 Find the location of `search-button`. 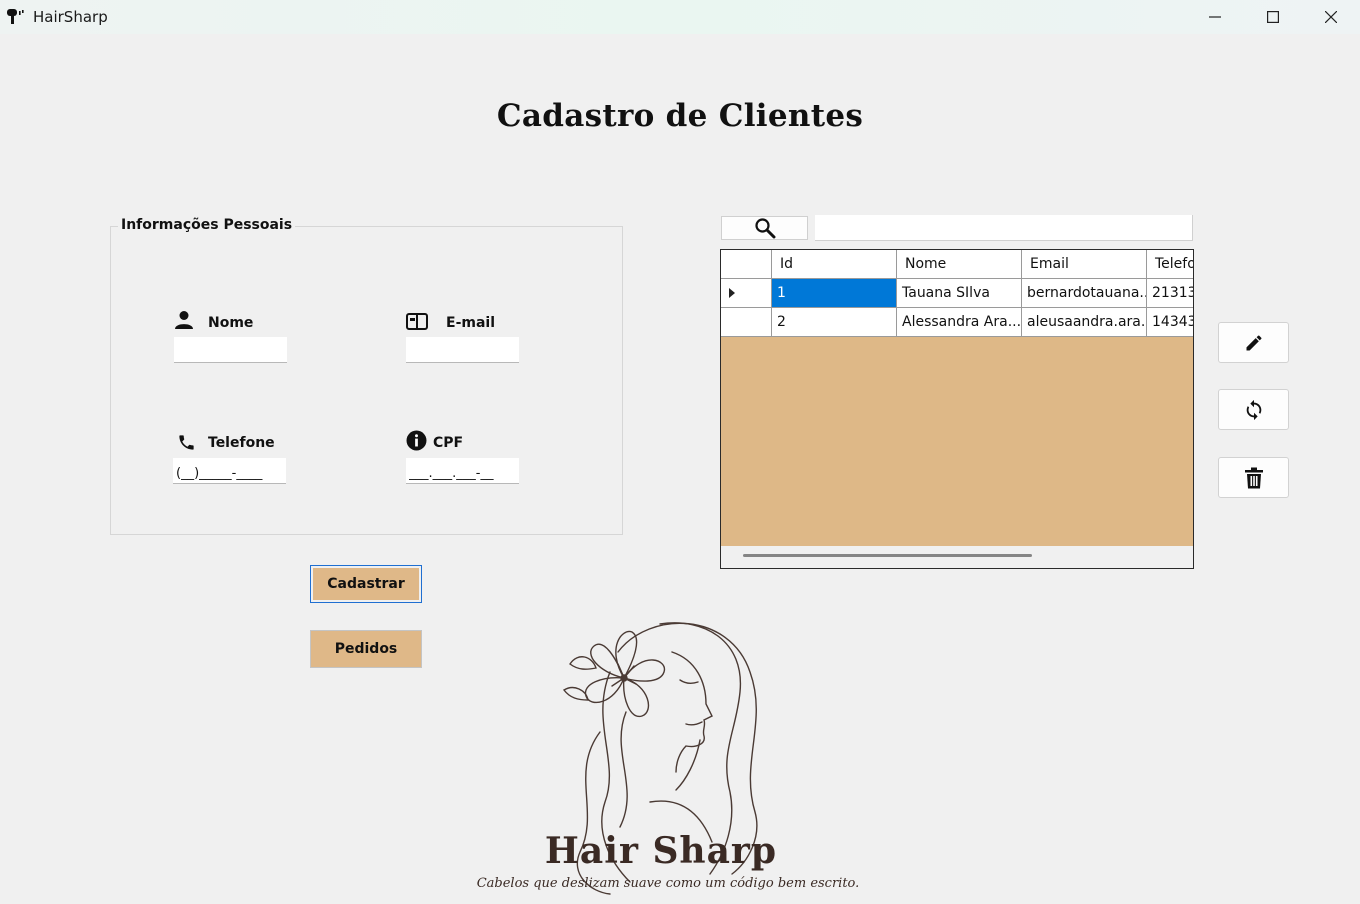

search-button is located at coordinates (764, 228).